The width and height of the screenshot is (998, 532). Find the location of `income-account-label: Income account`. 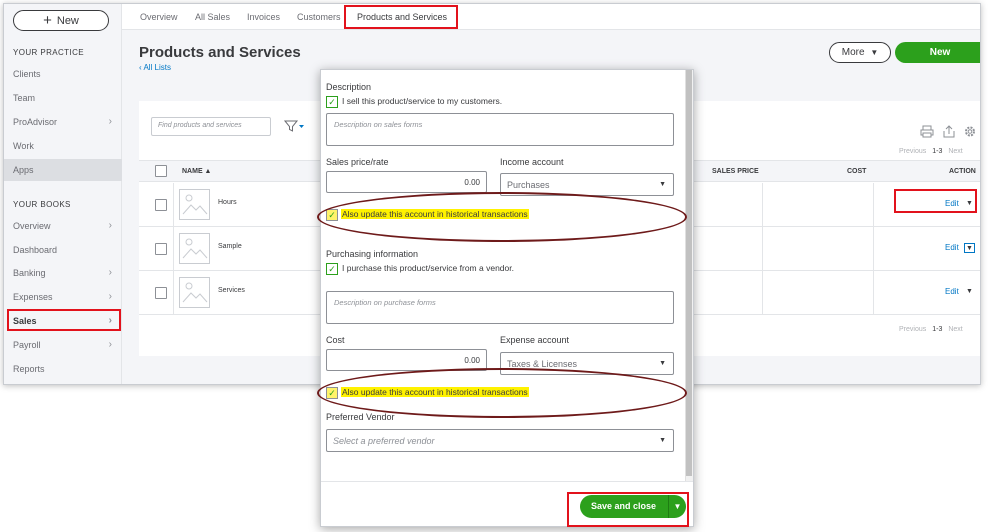

income-account-label: Income account is located at coordinates (532, 162).